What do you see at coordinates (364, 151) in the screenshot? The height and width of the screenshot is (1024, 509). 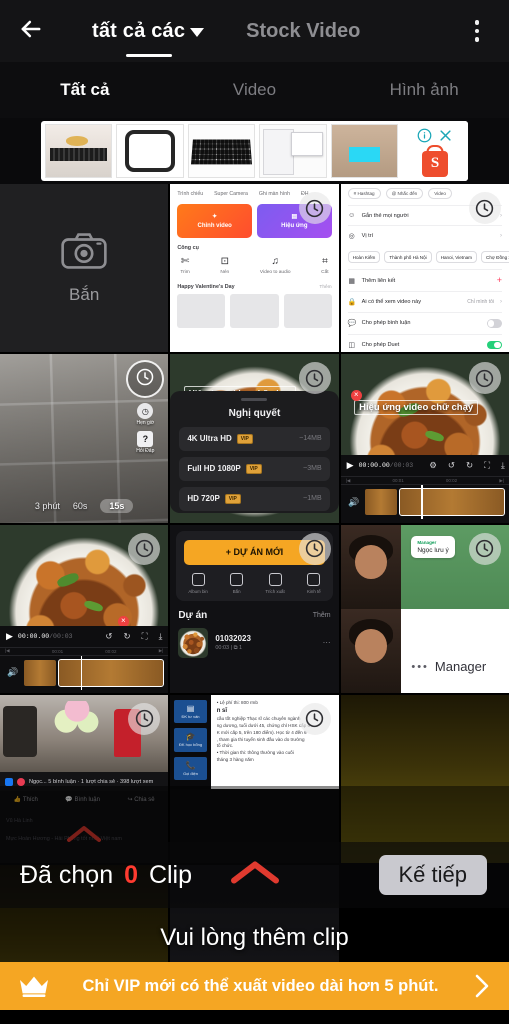 I see `ad-thumb-document` at bounding box center [364, 151].